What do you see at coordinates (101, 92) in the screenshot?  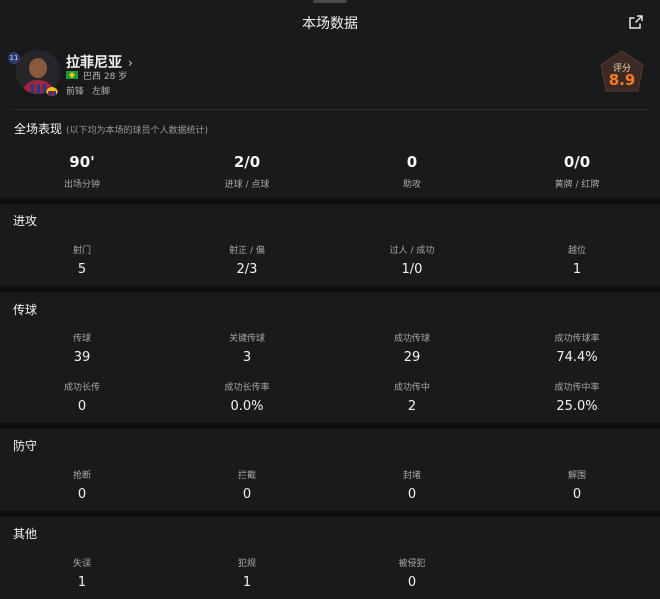 I see `player-foot: 左脚` at bounding box center [101, 92].